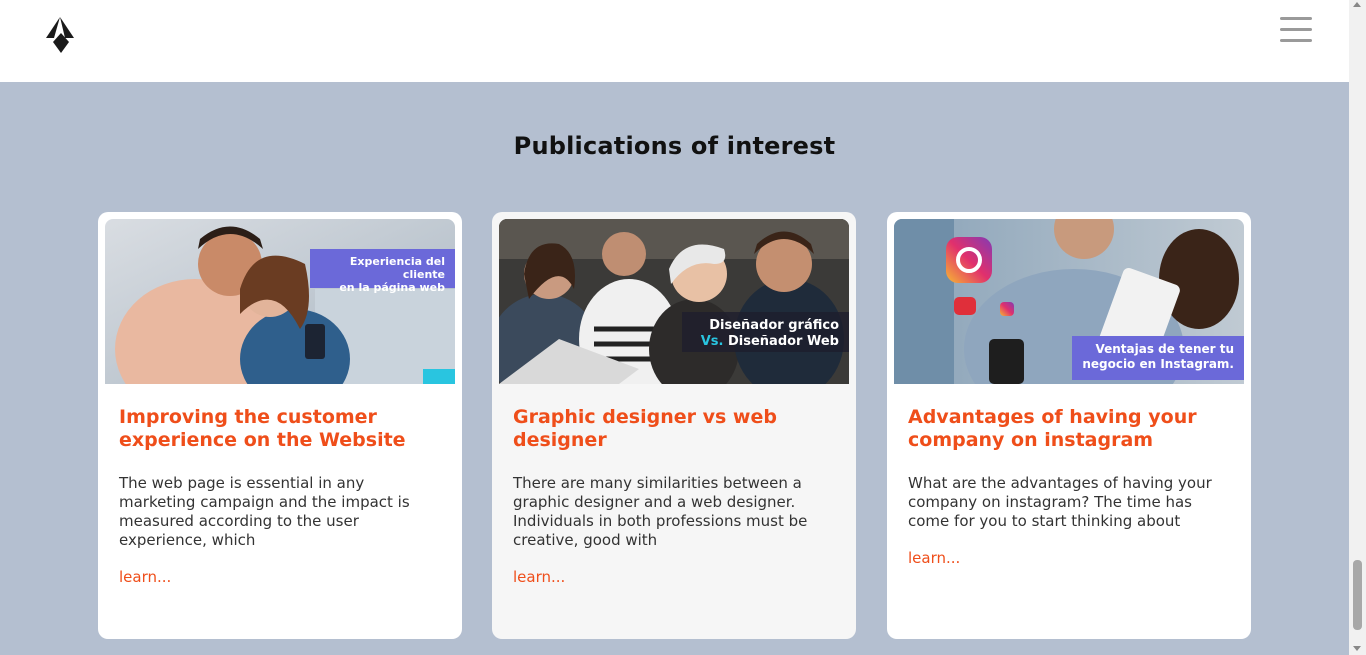 The image size is (1366, 655). What do you see at coordinates (392, 287) in the screenshot?
I see `badge-line: en la página web` at bounding box center [392, 287].